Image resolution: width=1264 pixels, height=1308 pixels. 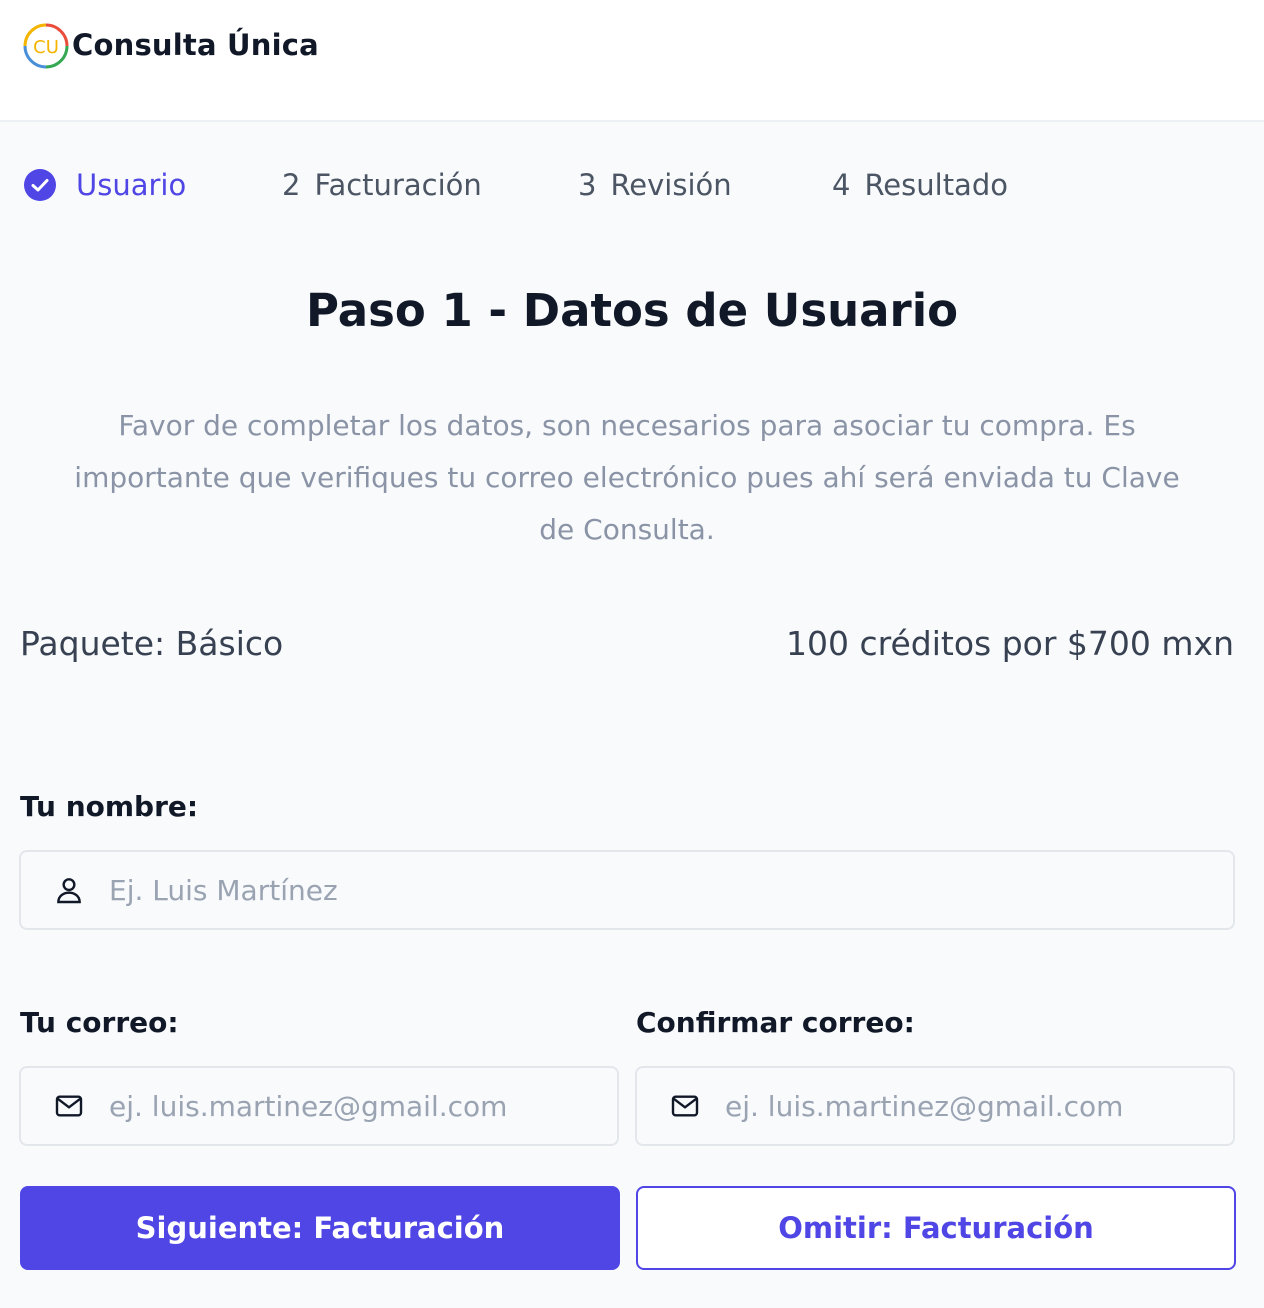 I want to click on step-label: Facturación, so click(x=398, y=185).